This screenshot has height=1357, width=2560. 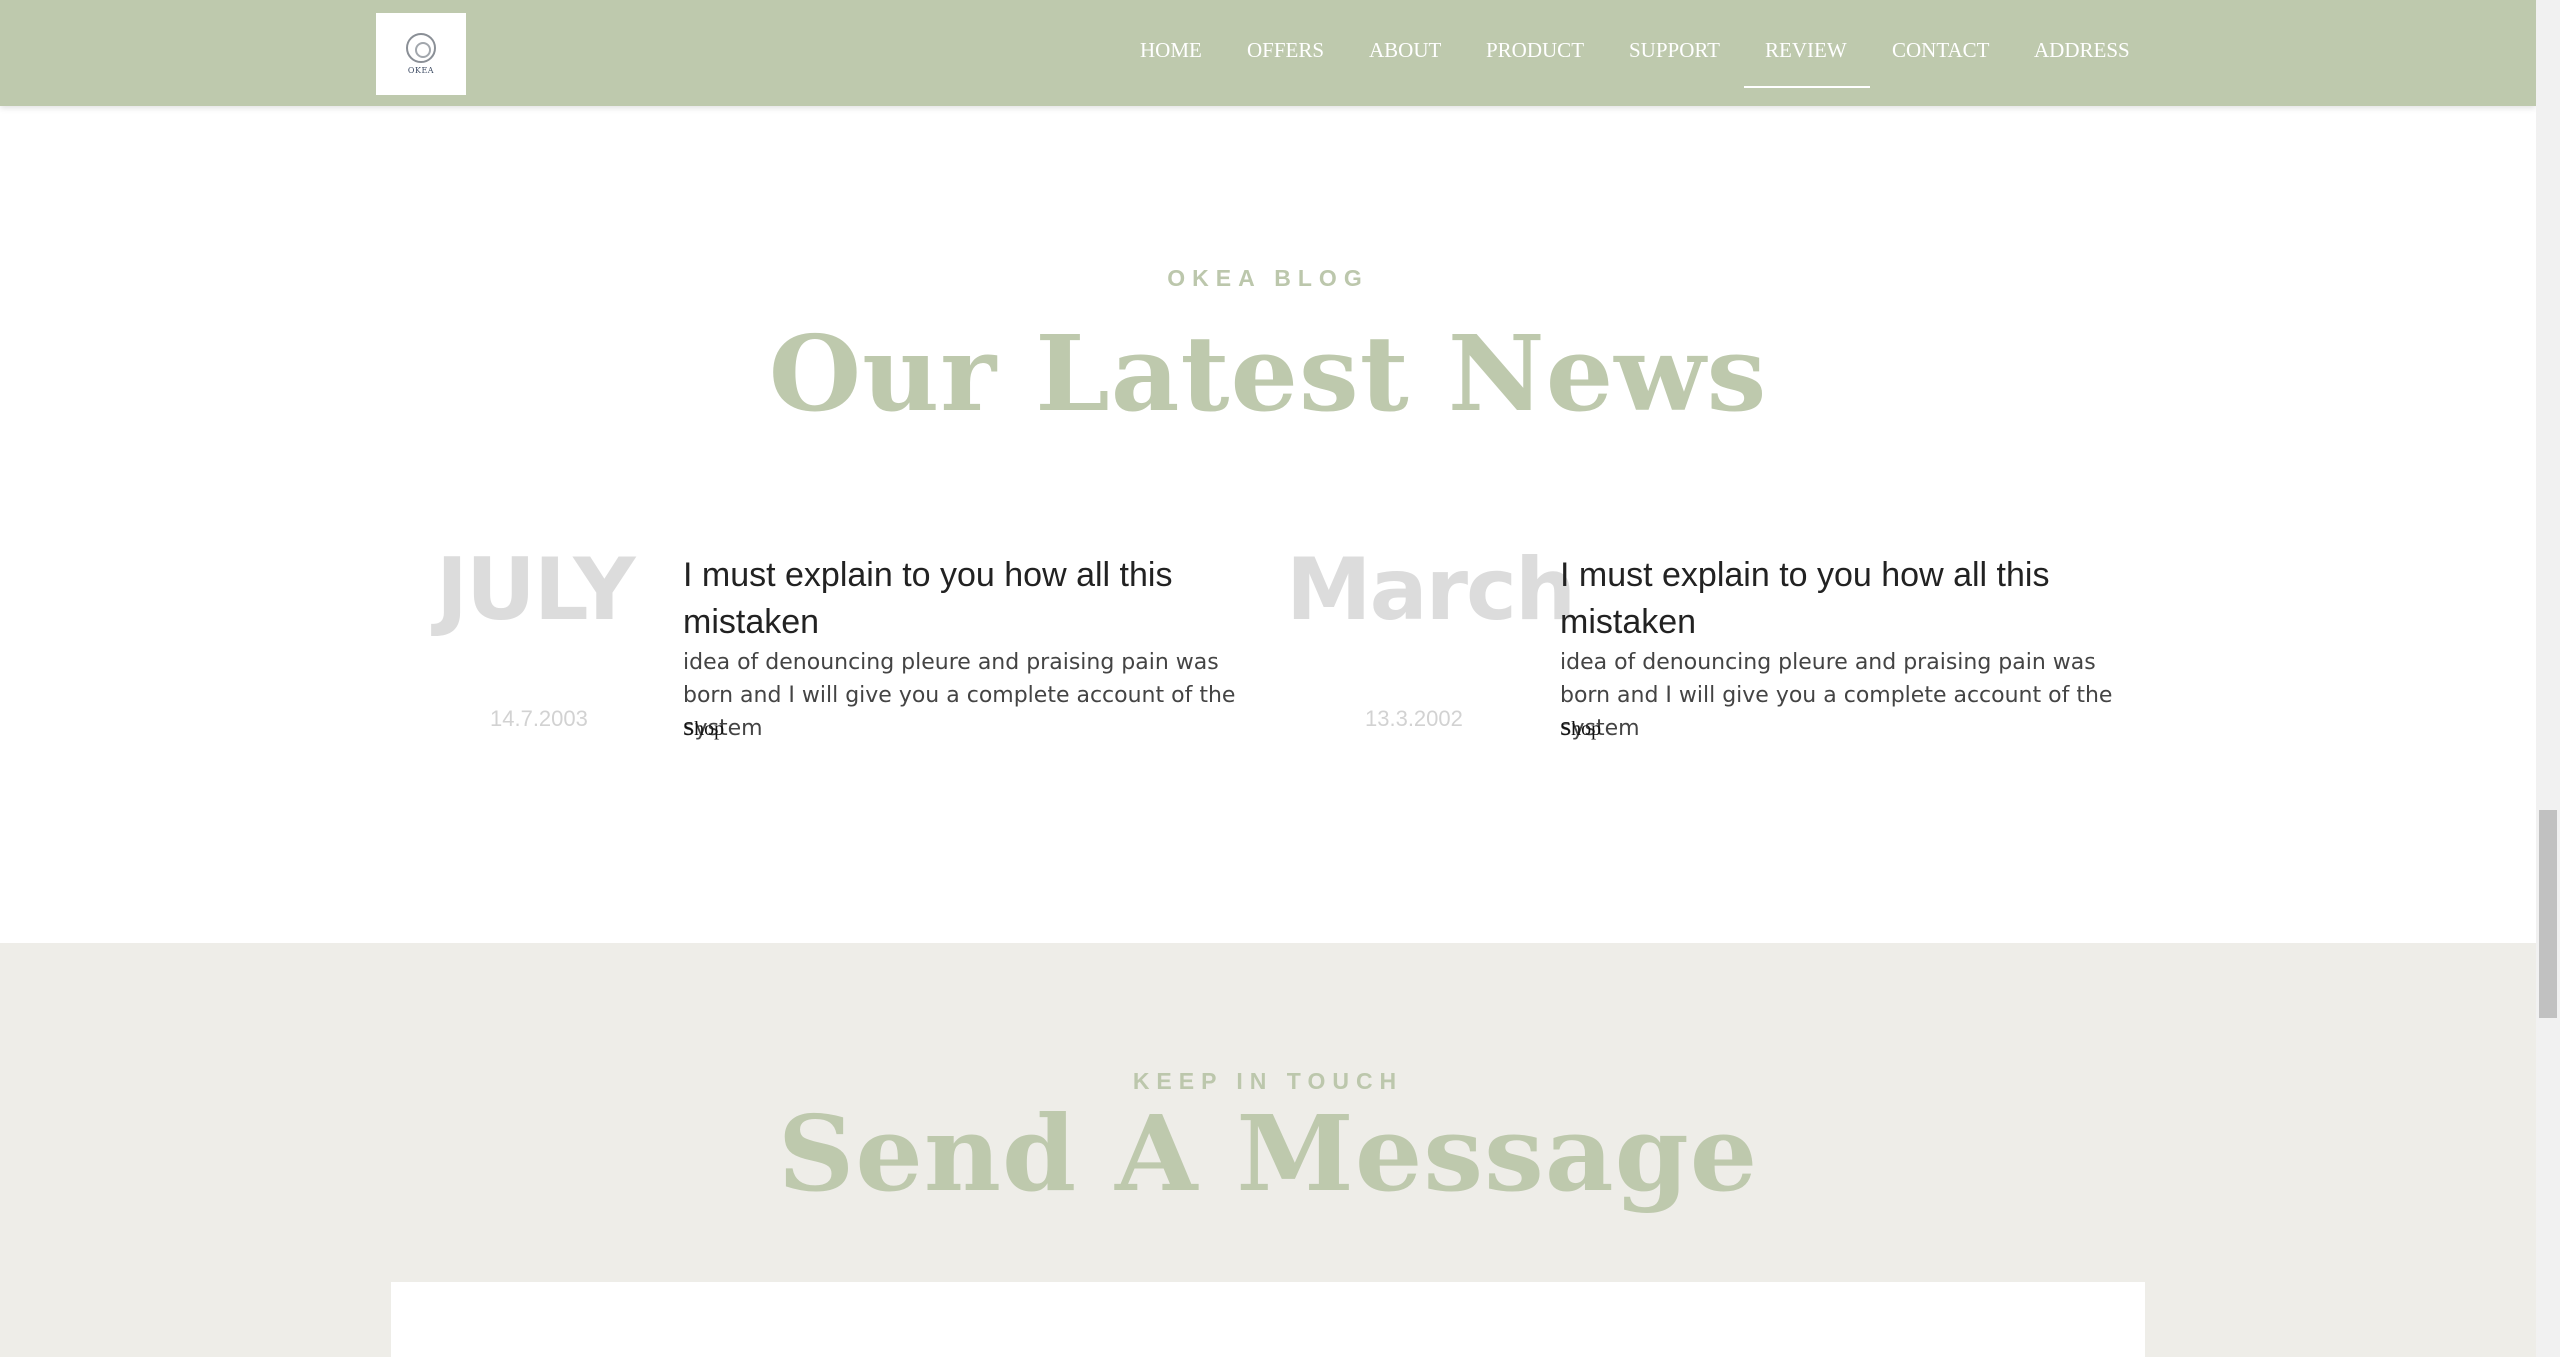 I want to click on nav-support: SUPPORT, so click(x=1674, y=50).